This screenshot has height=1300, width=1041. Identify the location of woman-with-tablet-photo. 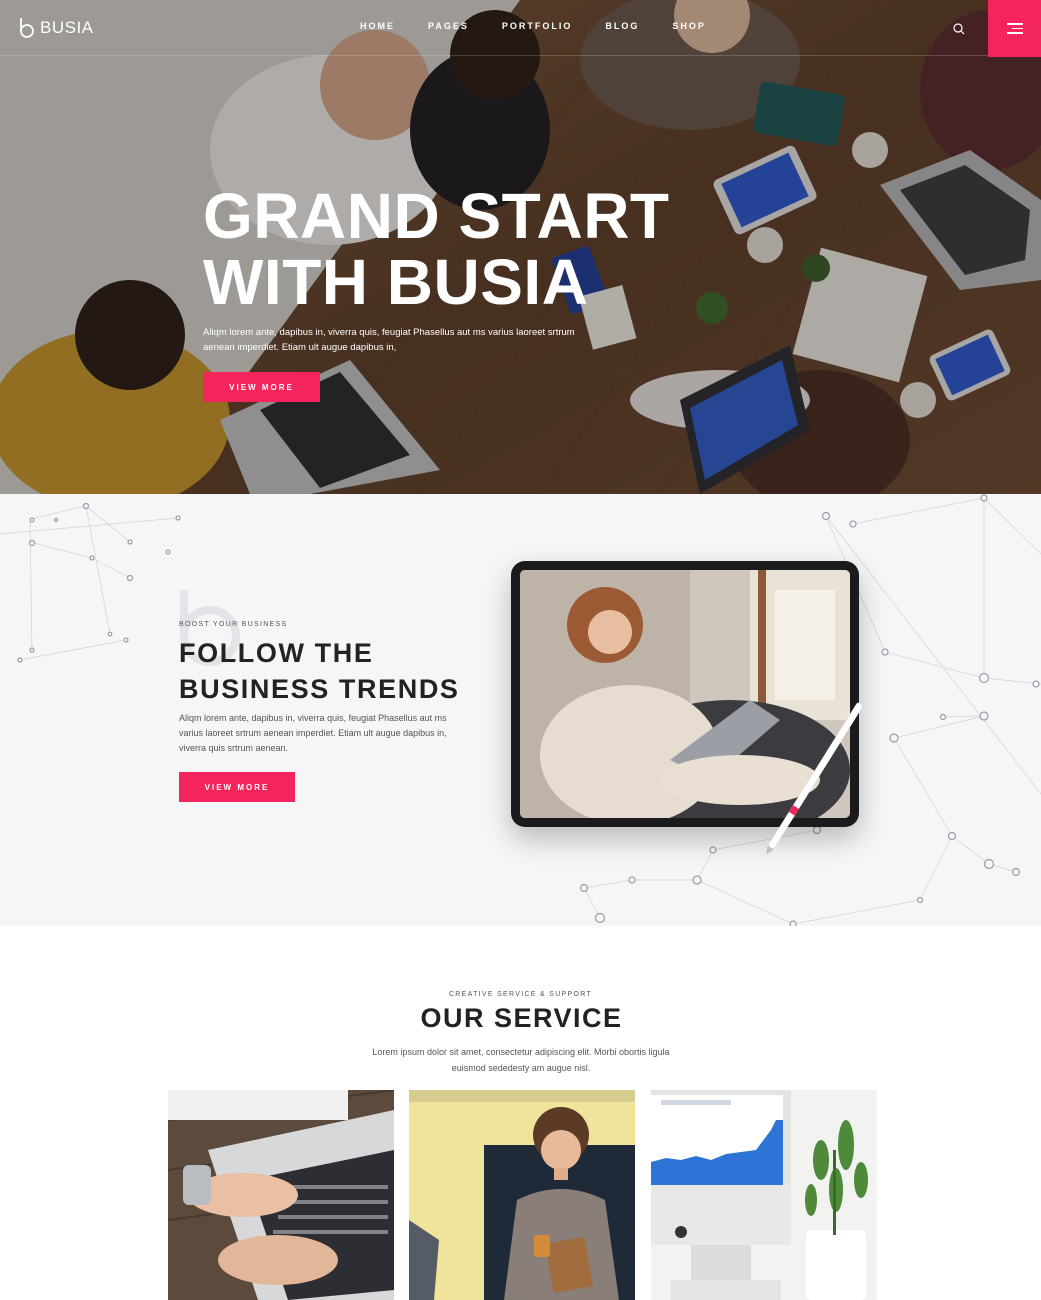
(522, 1195).